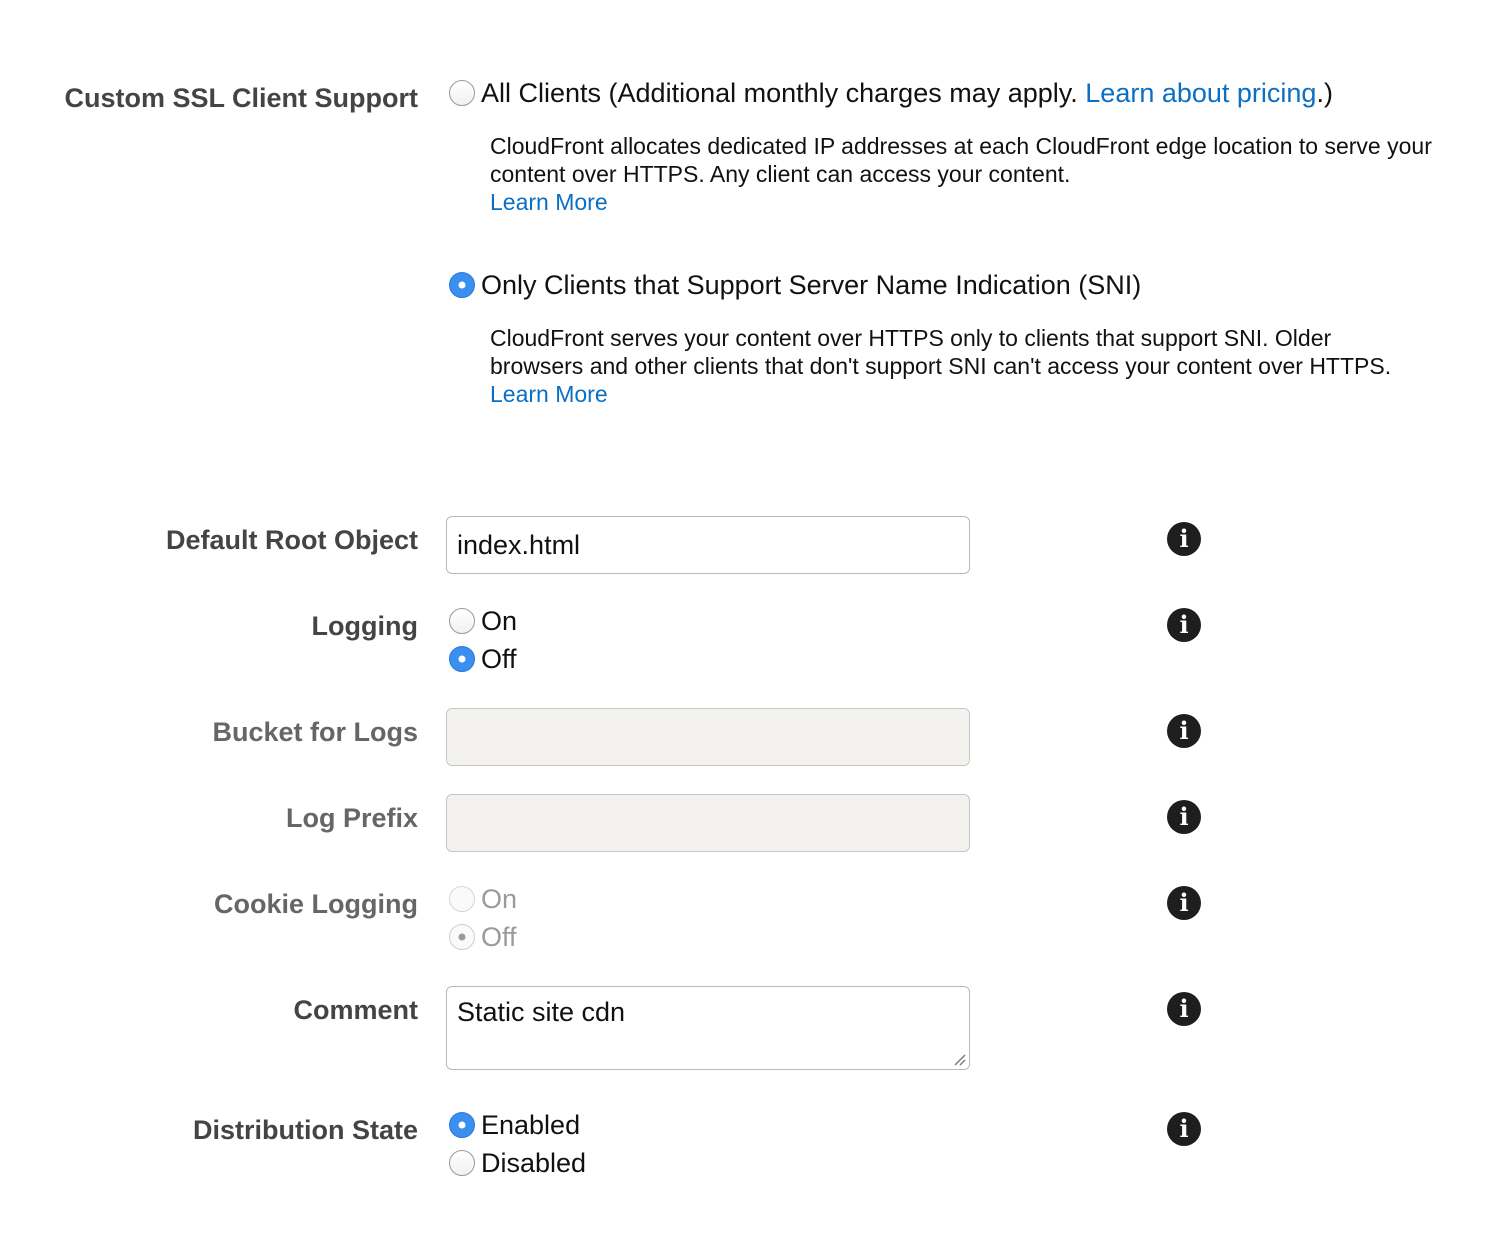 The image size is (1488, 1246). What do you see at coordinates (351, 818) in the screenshot?
I see `log-prefix-label: Log Prefix` at bounding box center [351, 818].